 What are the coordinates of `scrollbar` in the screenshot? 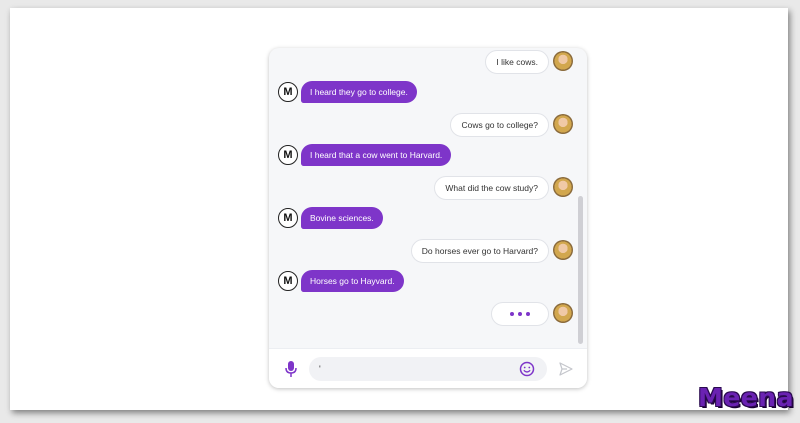 It's located at (580, 198).